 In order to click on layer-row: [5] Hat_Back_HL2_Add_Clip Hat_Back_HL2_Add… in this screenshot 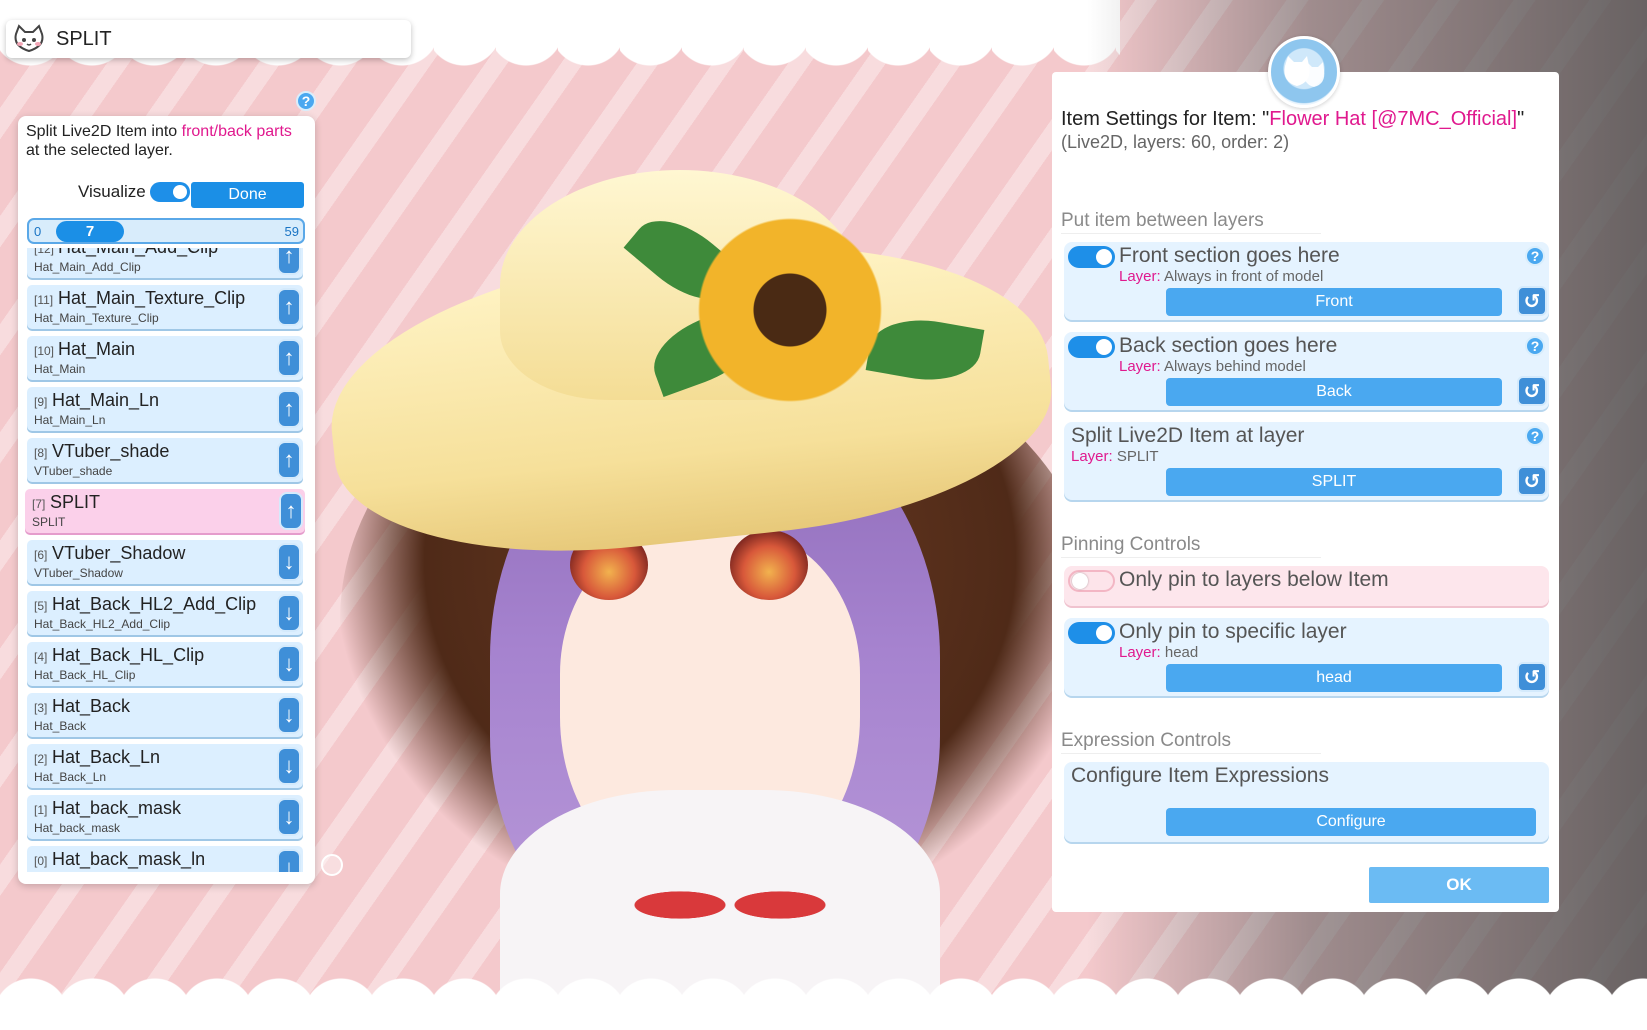, I will do `click(165, 613)`.